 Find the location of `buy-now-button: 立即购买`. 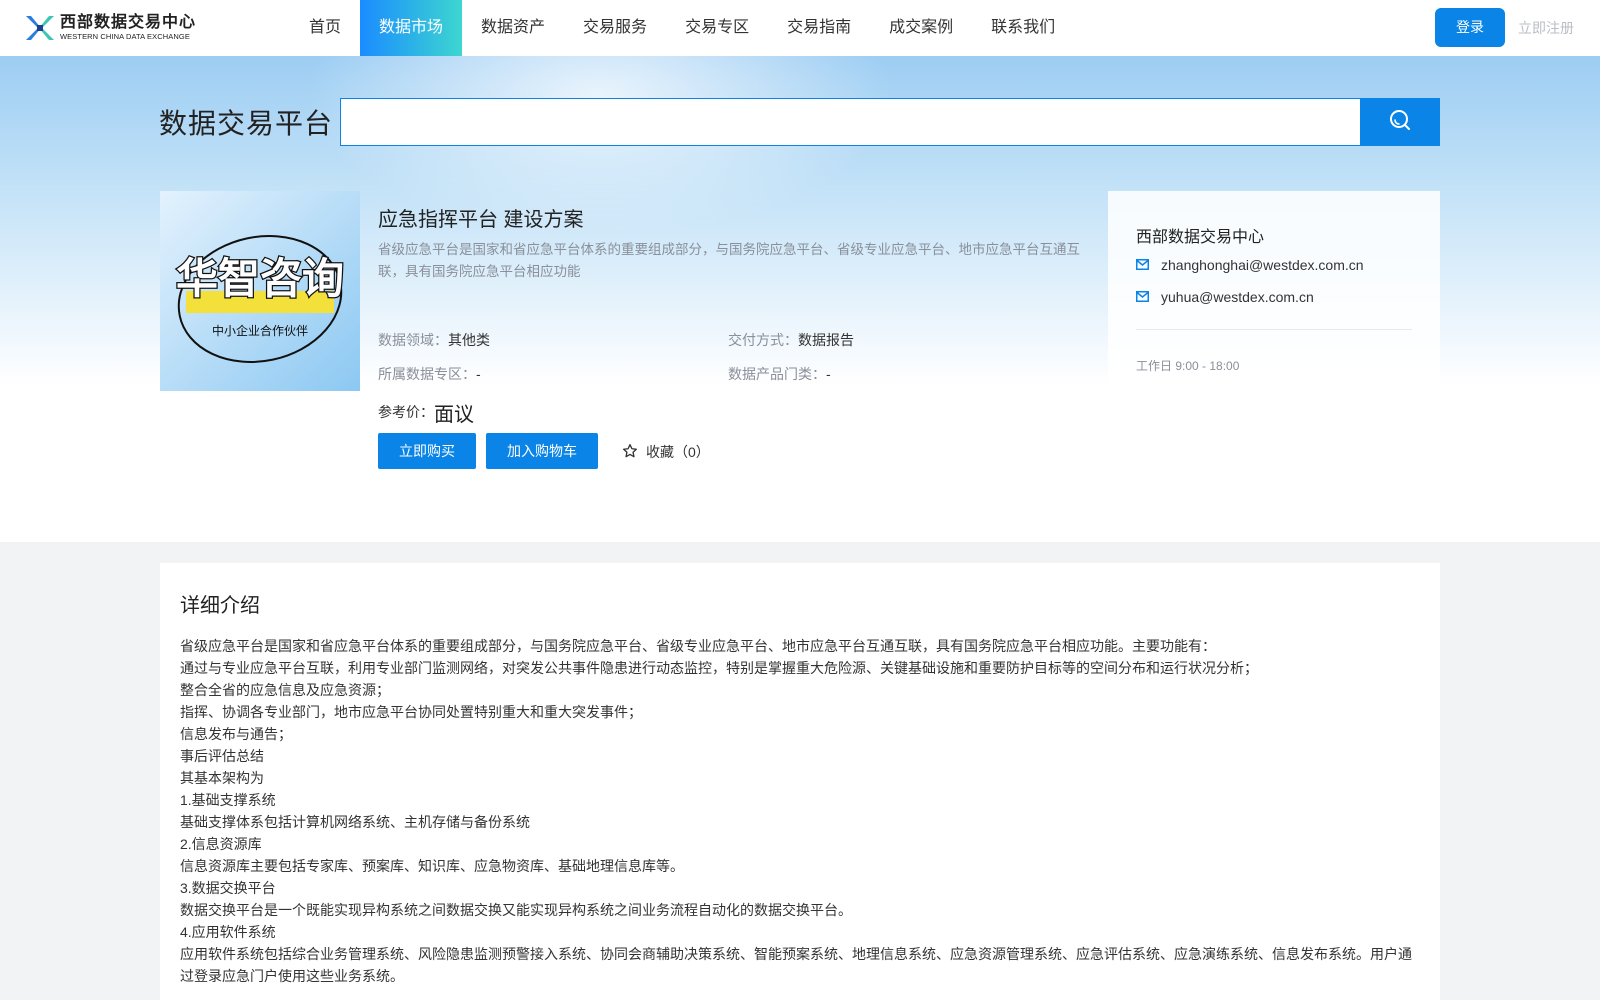

buy-now-button: 立即购买 is located at coordinates (427, 451).